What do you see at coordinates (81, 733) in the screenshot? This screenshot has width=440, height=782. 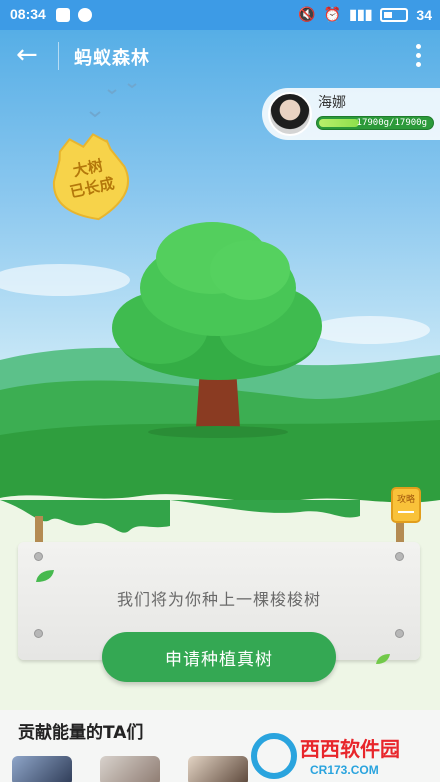 I see `contributors-title: 贡献能量的TA们` at bounding box center [81, 733].